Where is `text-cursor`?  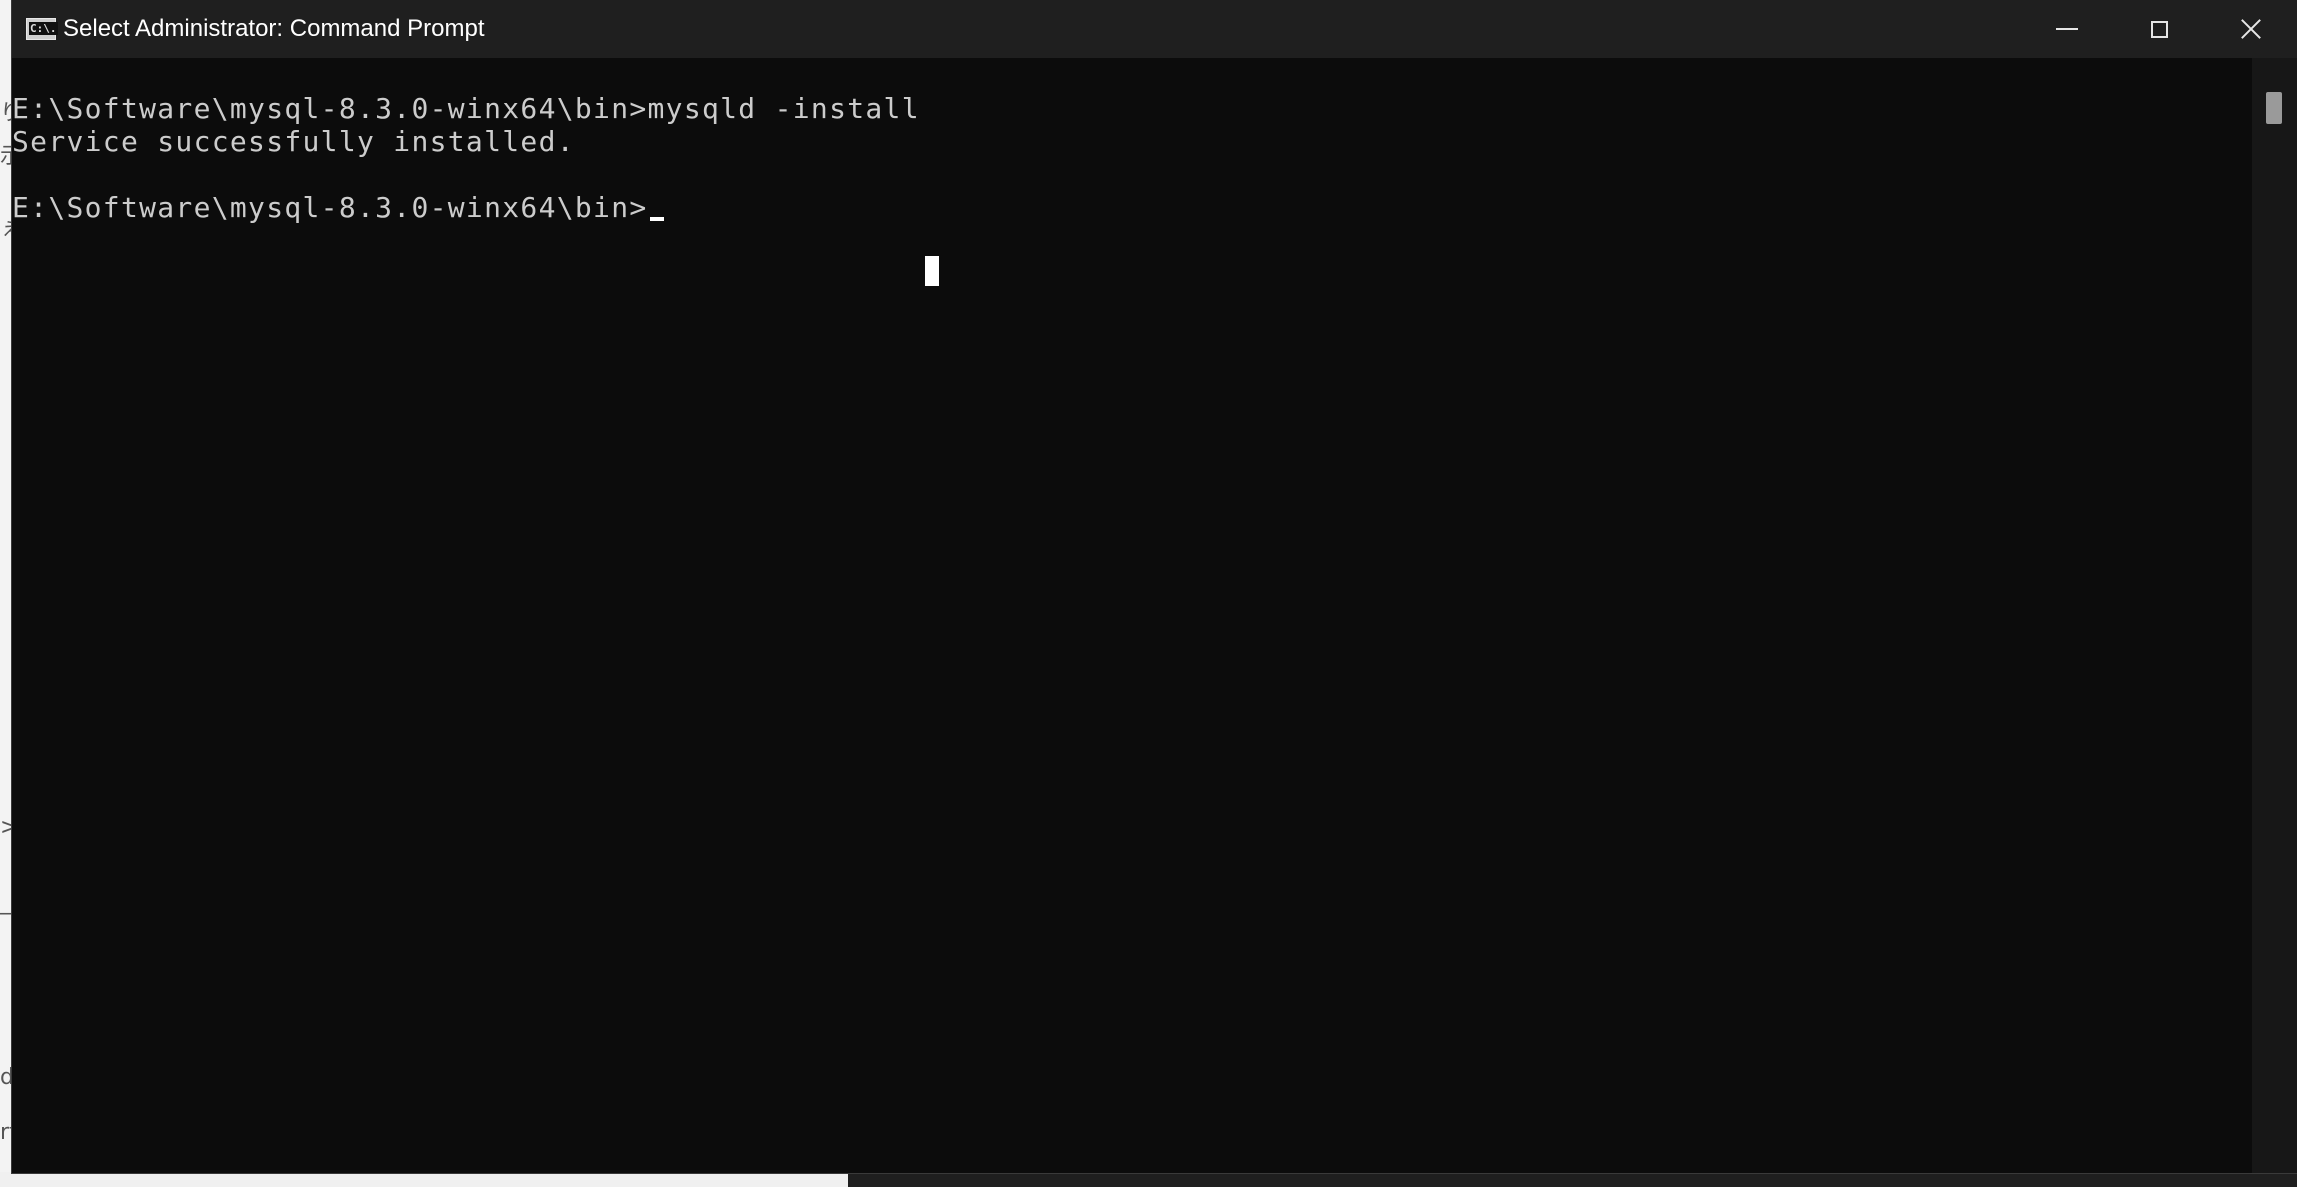
text-cursor is located at coordinates (656, 219).